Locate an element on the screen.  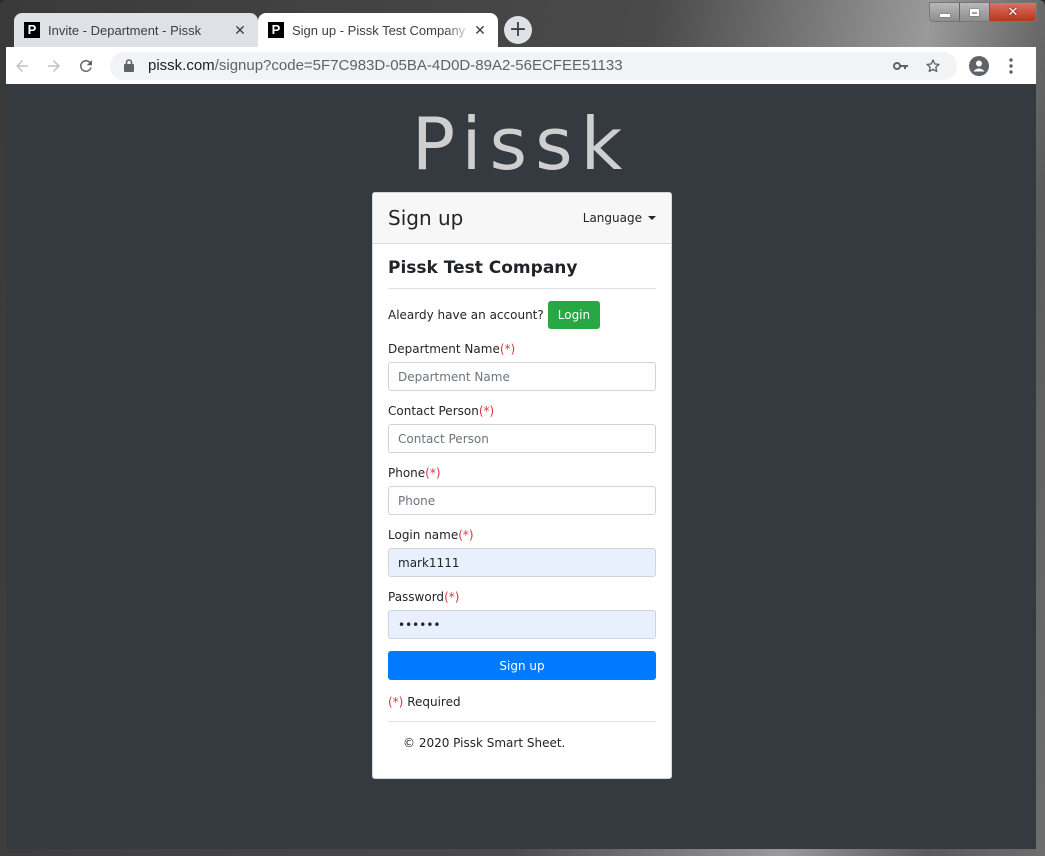
window-controls: ✕ is located at coordinates (983, 12).